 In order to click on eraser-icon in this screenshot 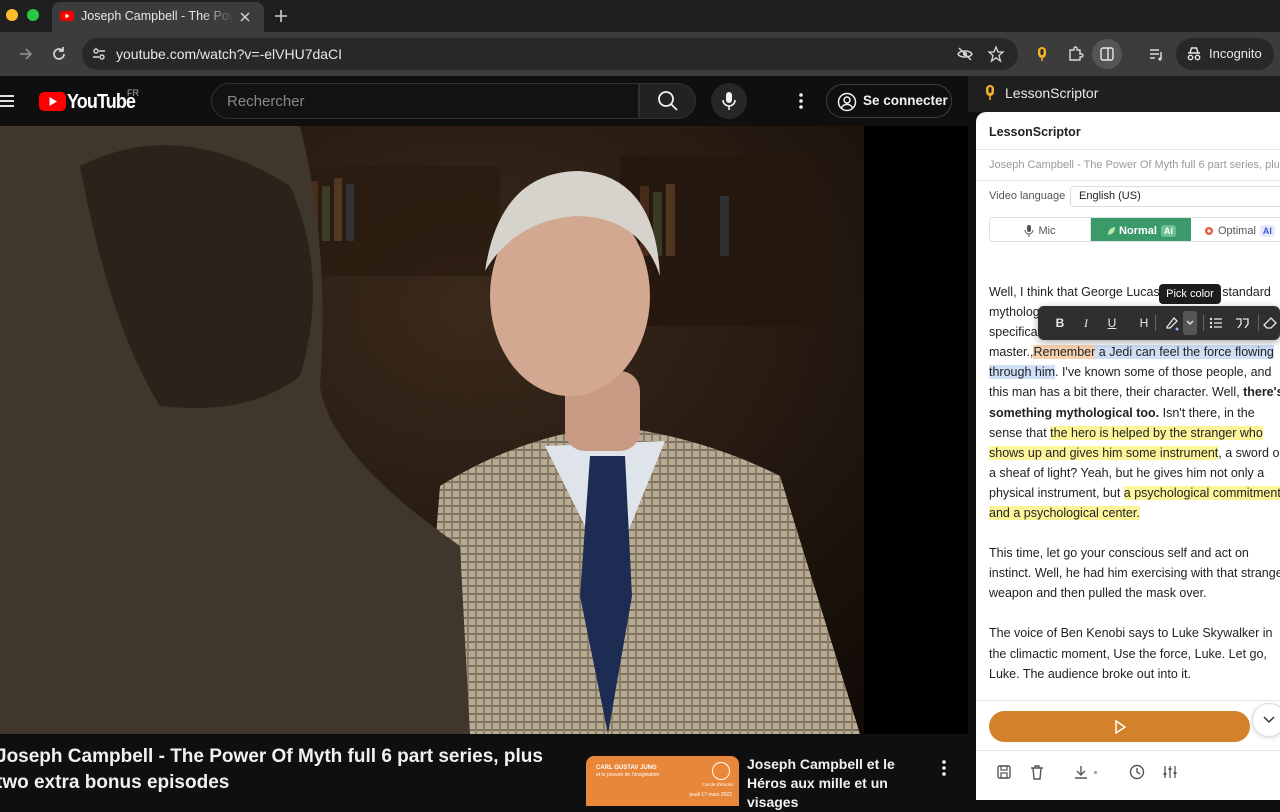, I will do `click(1270, 323)`.